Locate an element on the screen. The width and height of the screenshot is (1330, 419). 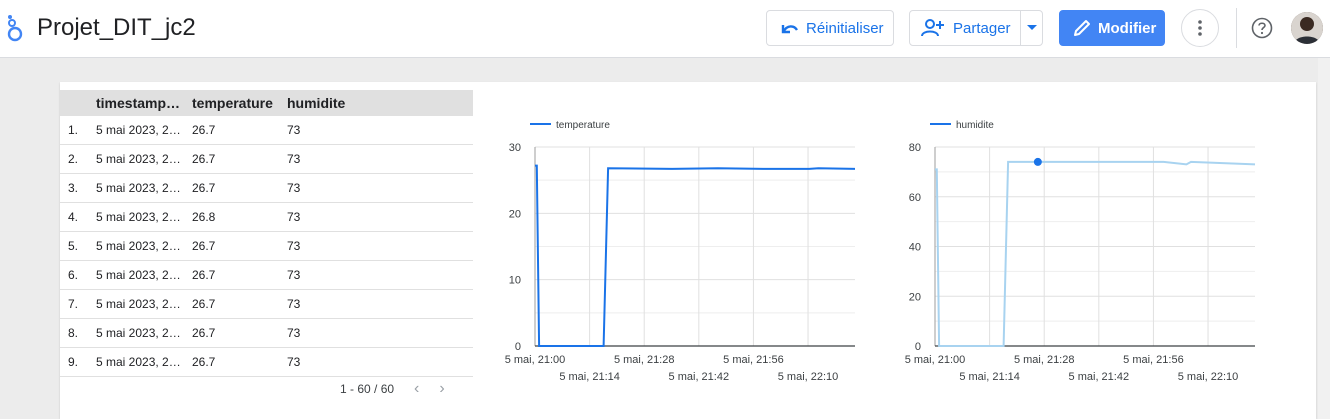
reset-button: Réinitialiser is located at coordinates (830, 28).